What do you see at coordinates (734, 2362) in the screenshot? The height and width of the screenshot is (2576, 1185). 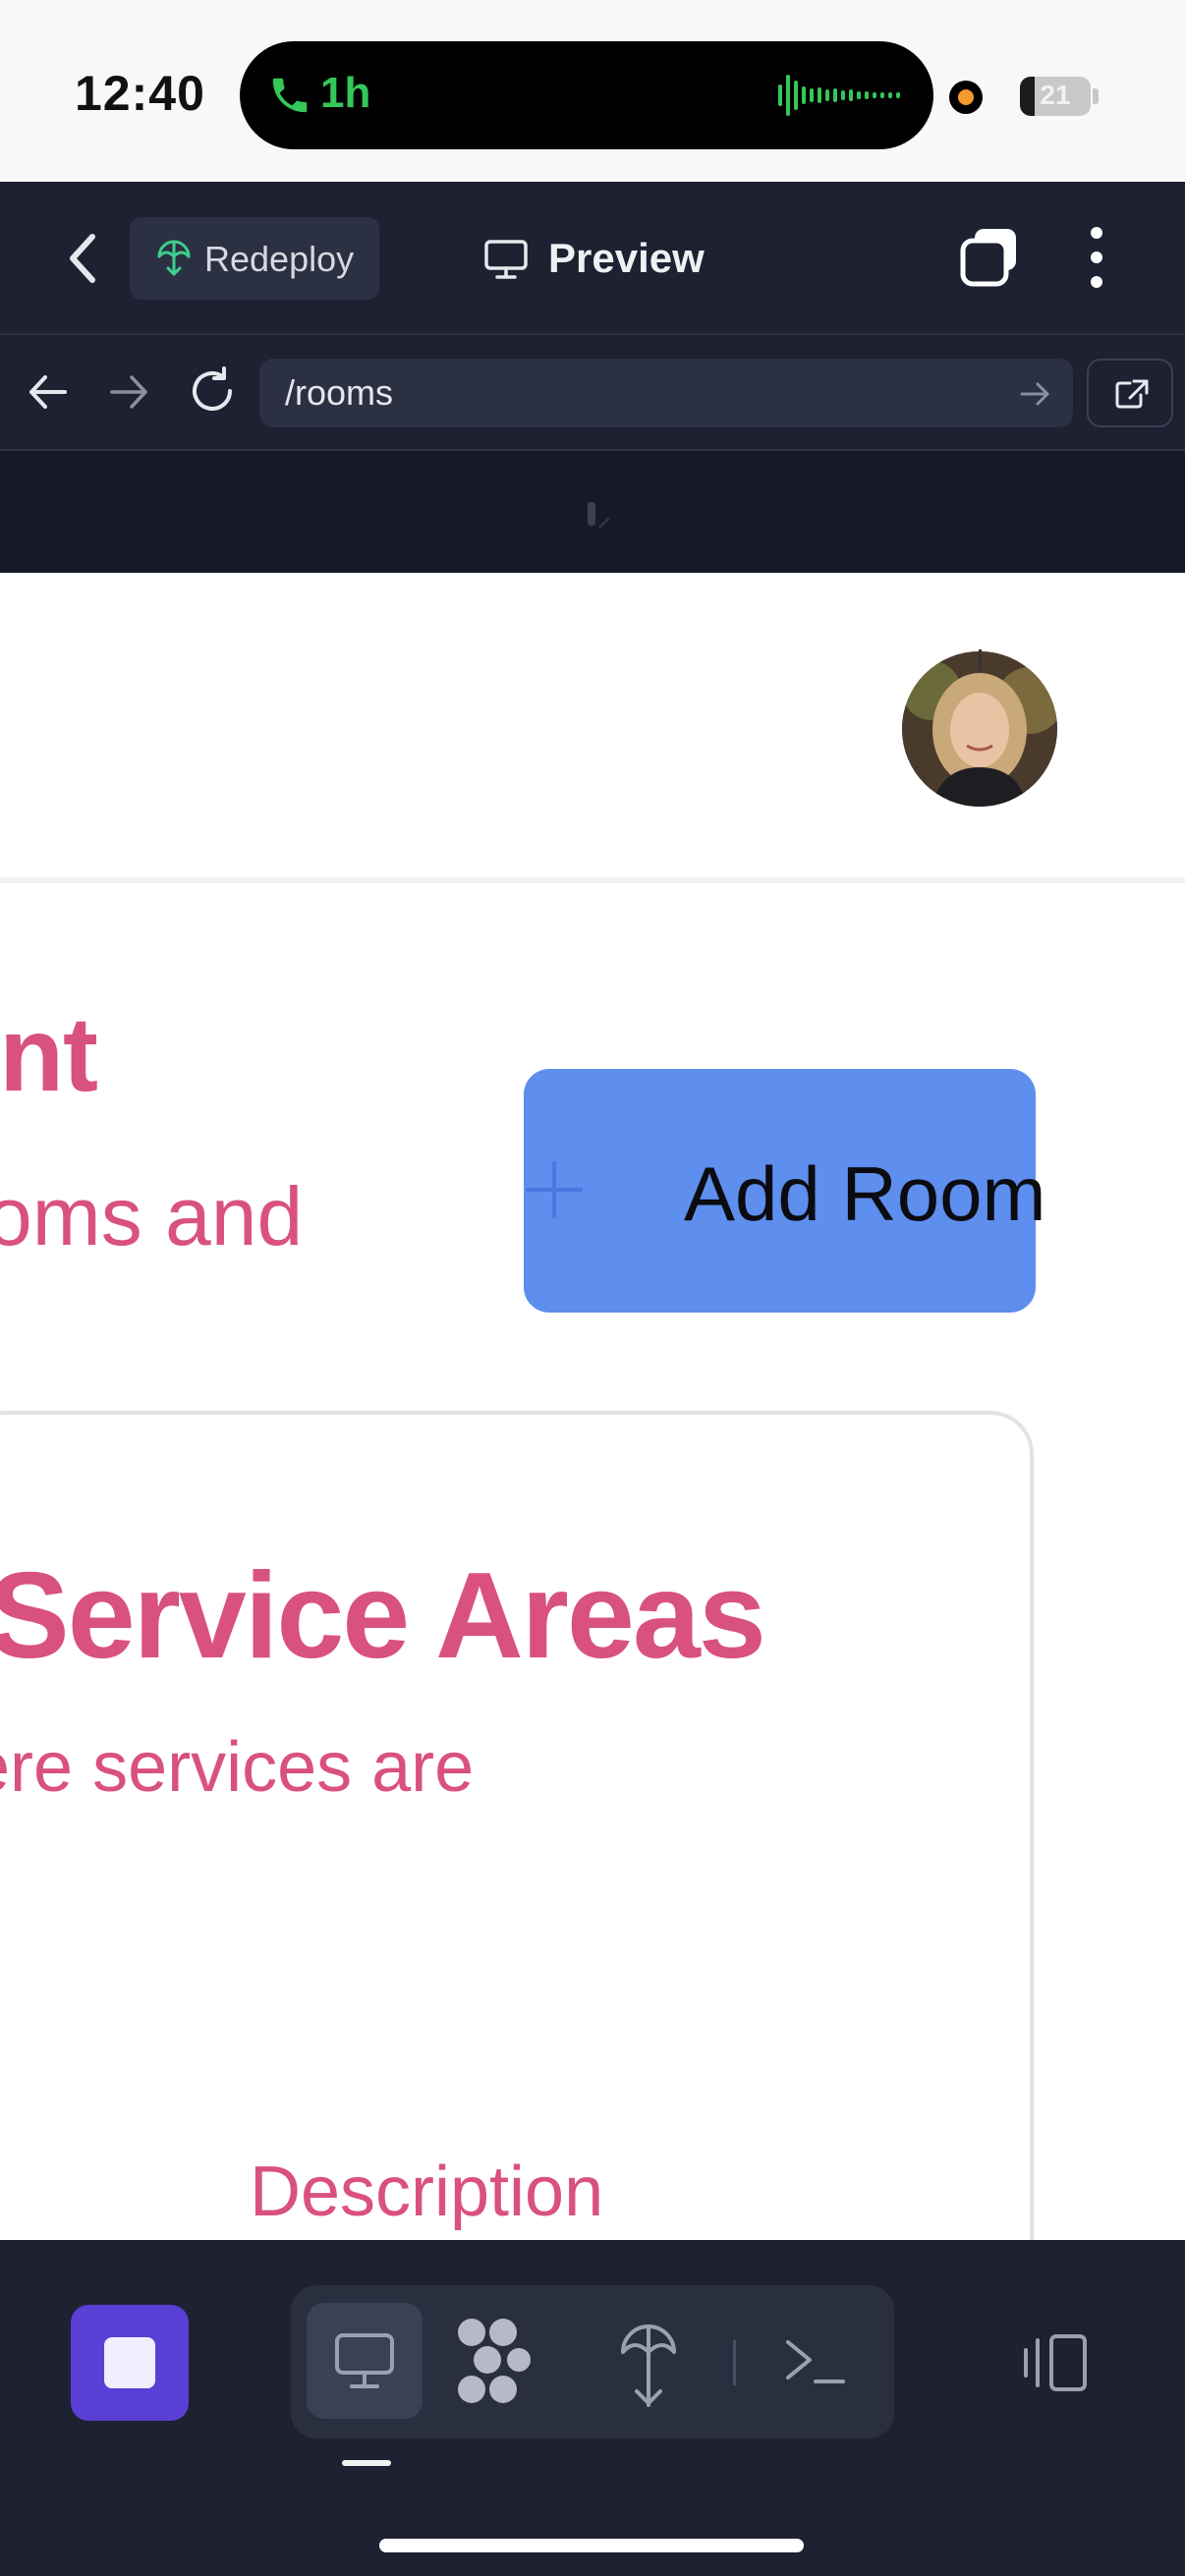 I see `tool-divider` at bounding box center [734, 2362].